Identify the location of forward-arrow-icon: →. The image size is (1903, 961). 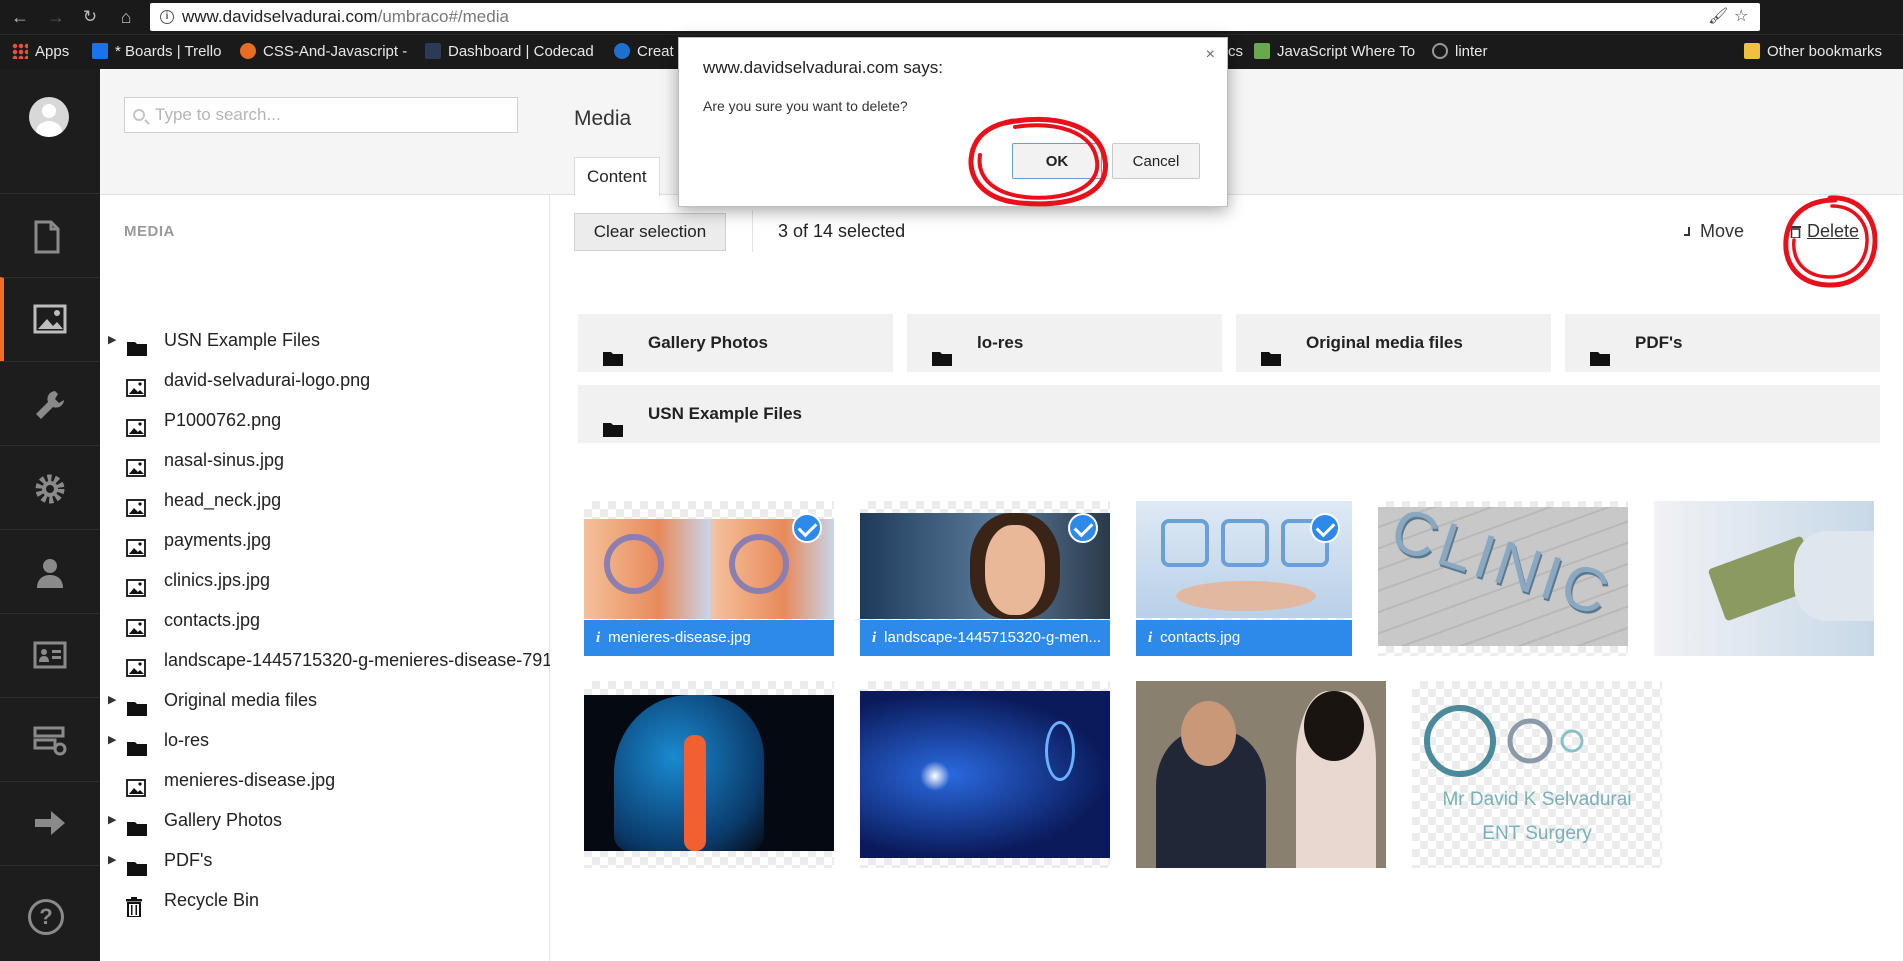
(56, 17).